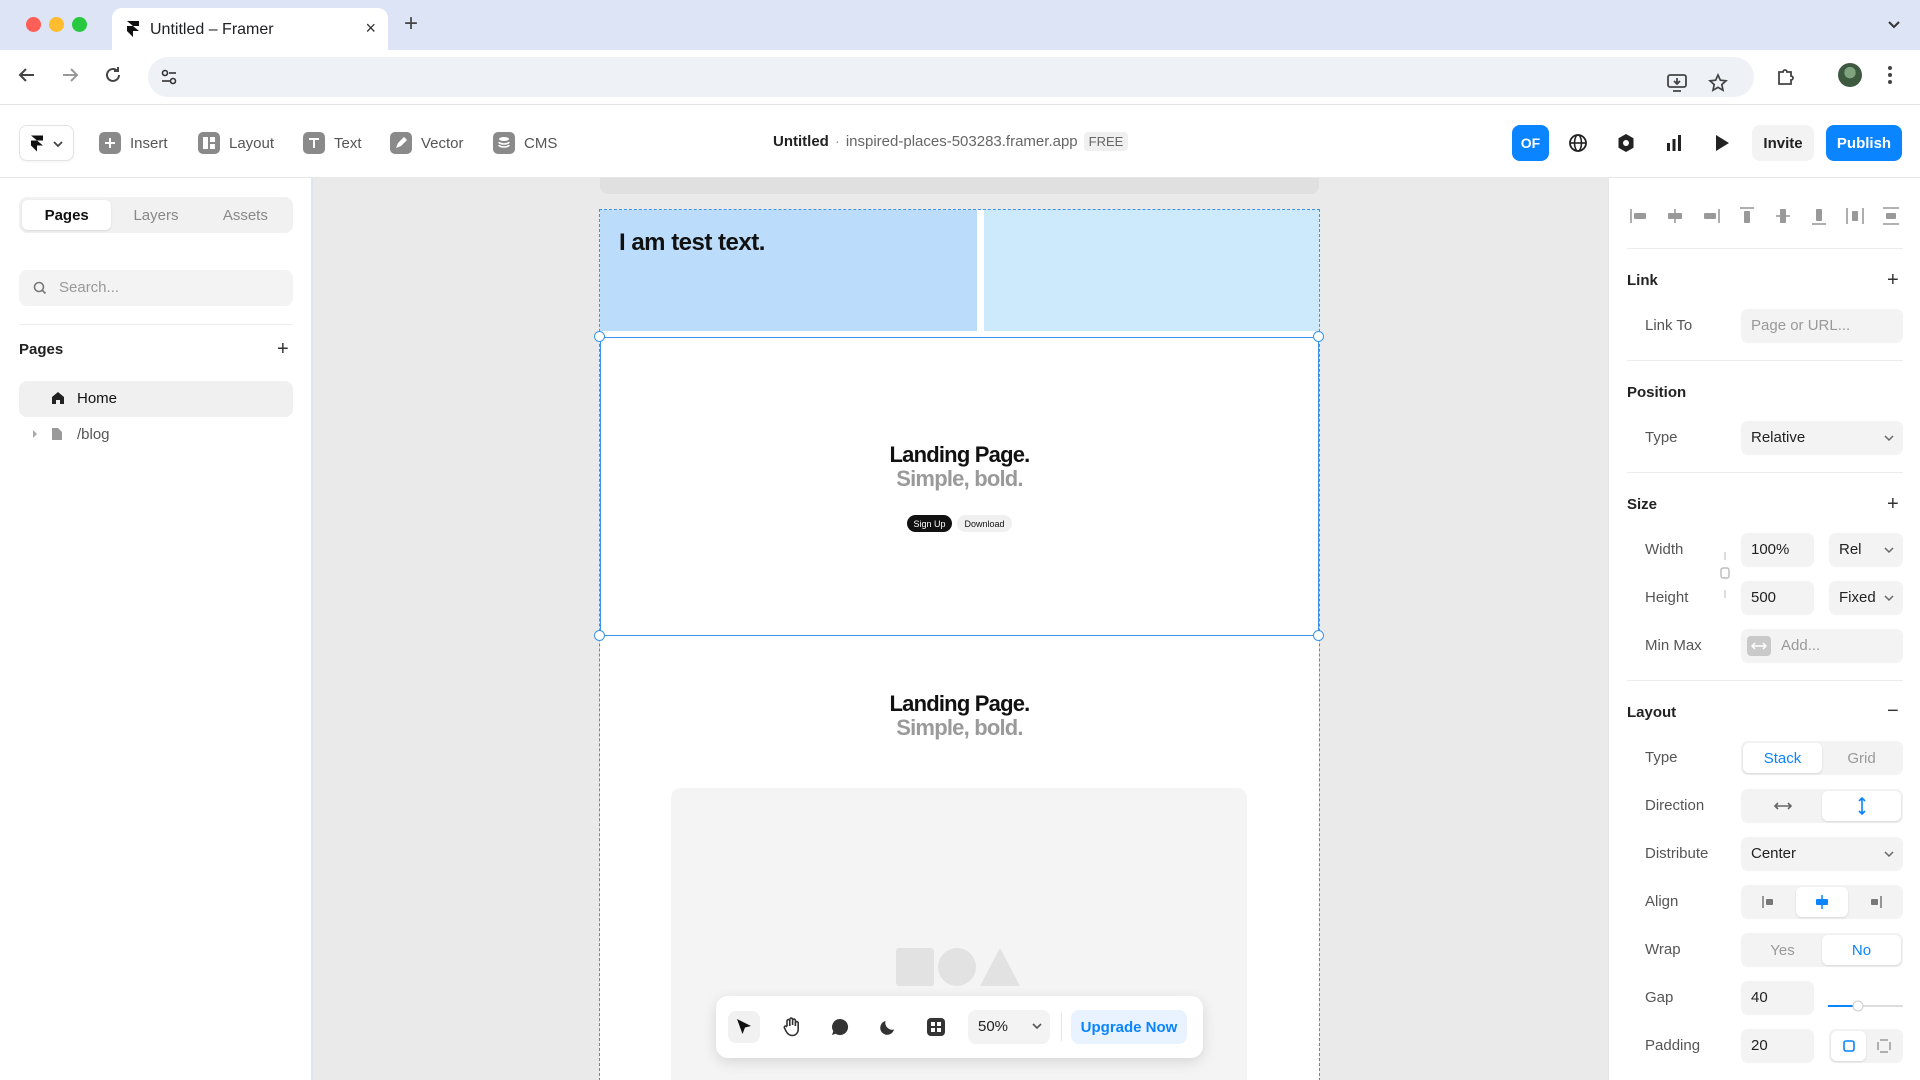 Image resolution: width=1920 pixels, height=1080 pixels. Describe the element at coordinates (1782, 806) in the screenshot. I see `horizontal-arrows-icon` at that location.